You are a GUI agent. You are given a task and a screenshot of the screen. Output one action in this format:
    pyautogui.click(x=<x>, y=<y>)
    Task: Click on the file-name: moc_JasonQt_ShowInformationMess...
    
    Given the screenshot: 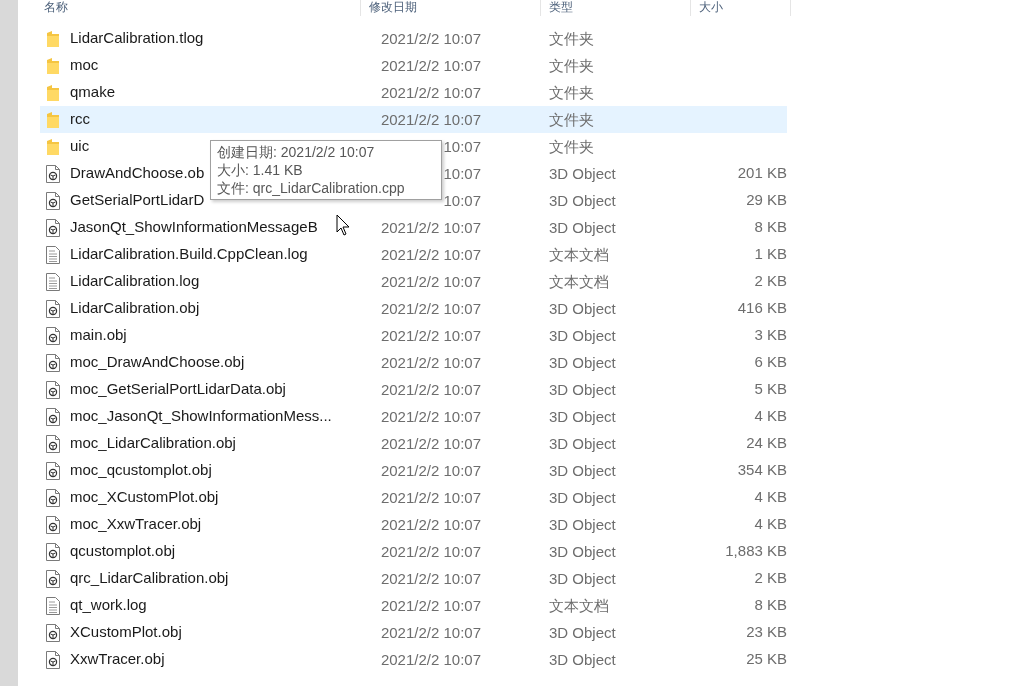 What is the action you would take?
    pyautogui.click(x=201, y=416)
    